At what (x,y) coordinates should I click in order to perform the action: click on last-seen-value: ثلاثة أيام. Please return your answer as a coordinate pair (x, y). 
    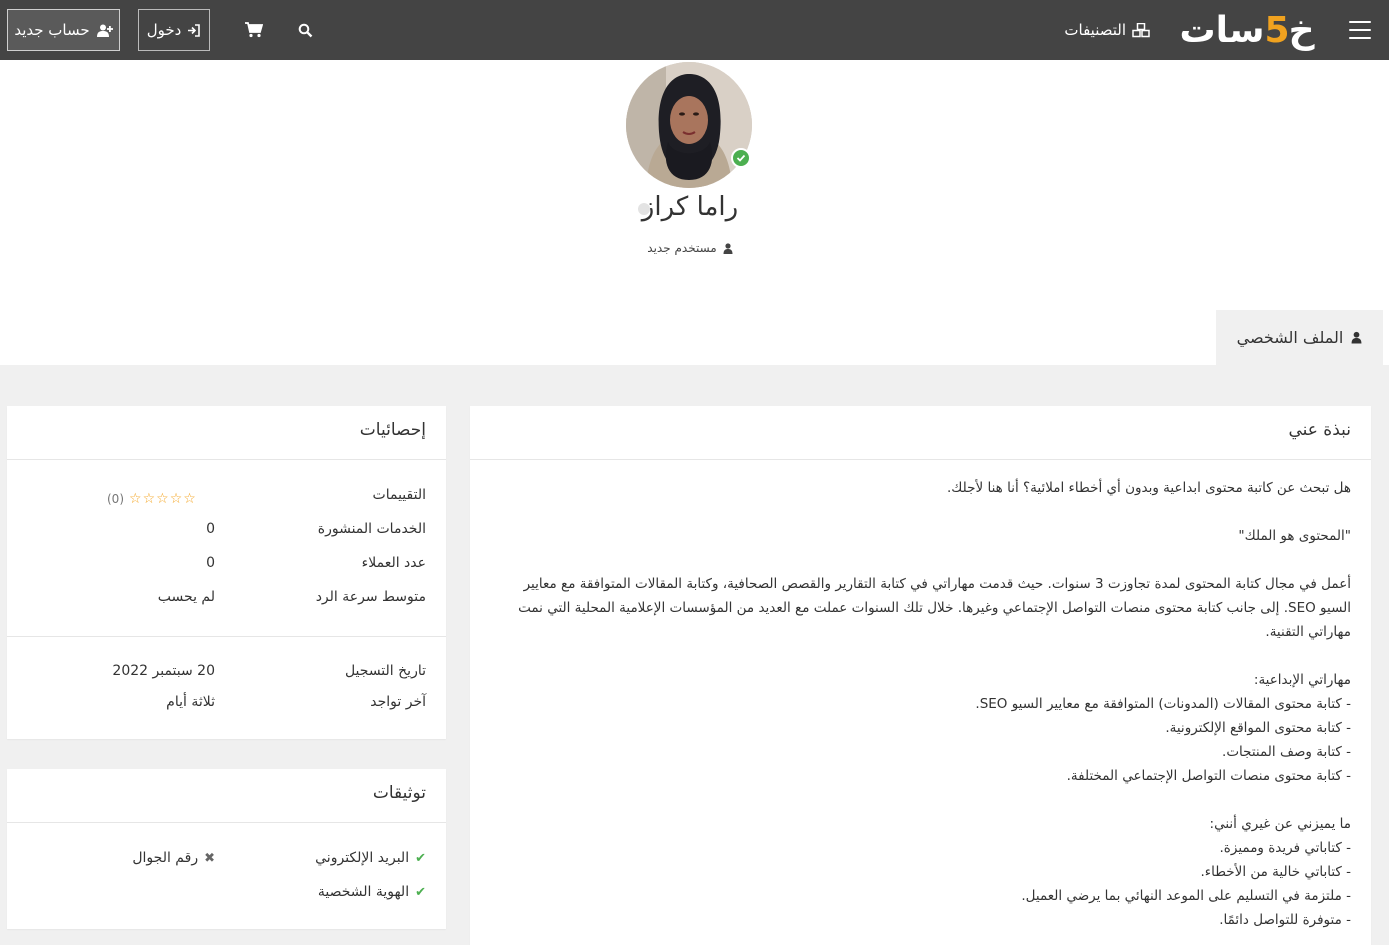
    Looking at the image, I should click on (190, 702).